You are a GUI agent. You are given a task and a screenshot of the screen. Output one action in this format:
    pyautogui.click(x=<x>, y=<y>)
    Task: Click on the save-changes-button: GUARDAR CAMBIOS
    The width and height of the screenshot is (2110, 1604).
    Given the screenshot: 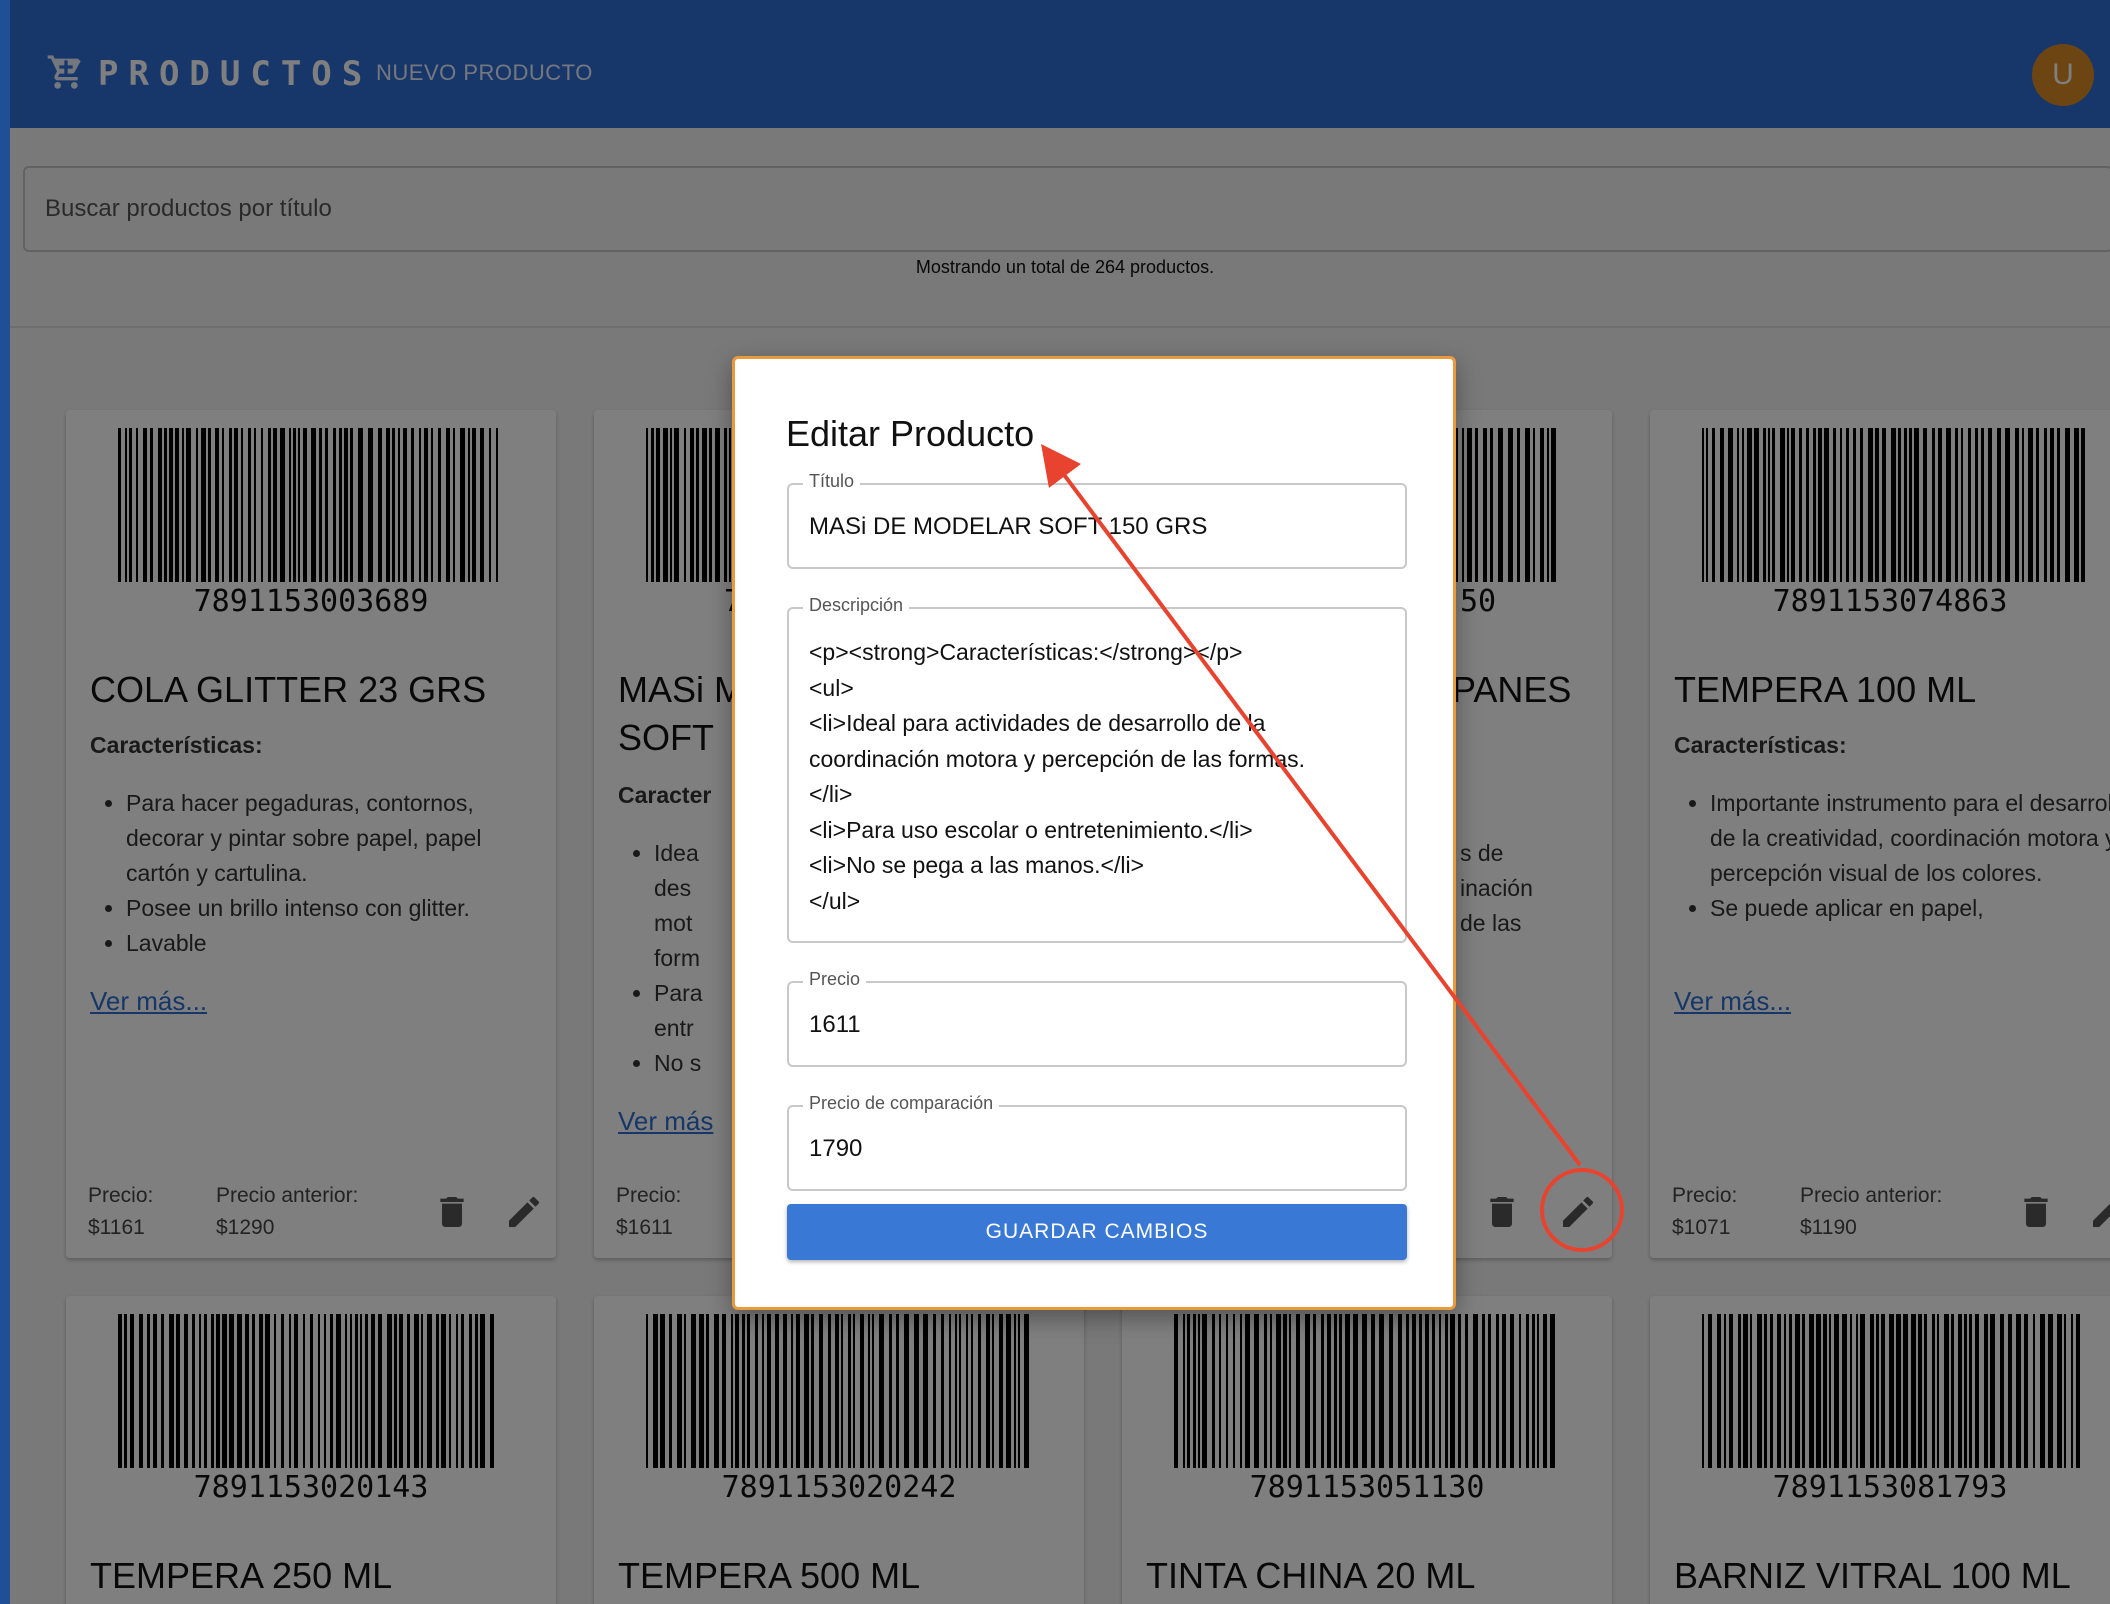 What is the action you would take?
    pyautogui.click(x=1097, y=1232)
    